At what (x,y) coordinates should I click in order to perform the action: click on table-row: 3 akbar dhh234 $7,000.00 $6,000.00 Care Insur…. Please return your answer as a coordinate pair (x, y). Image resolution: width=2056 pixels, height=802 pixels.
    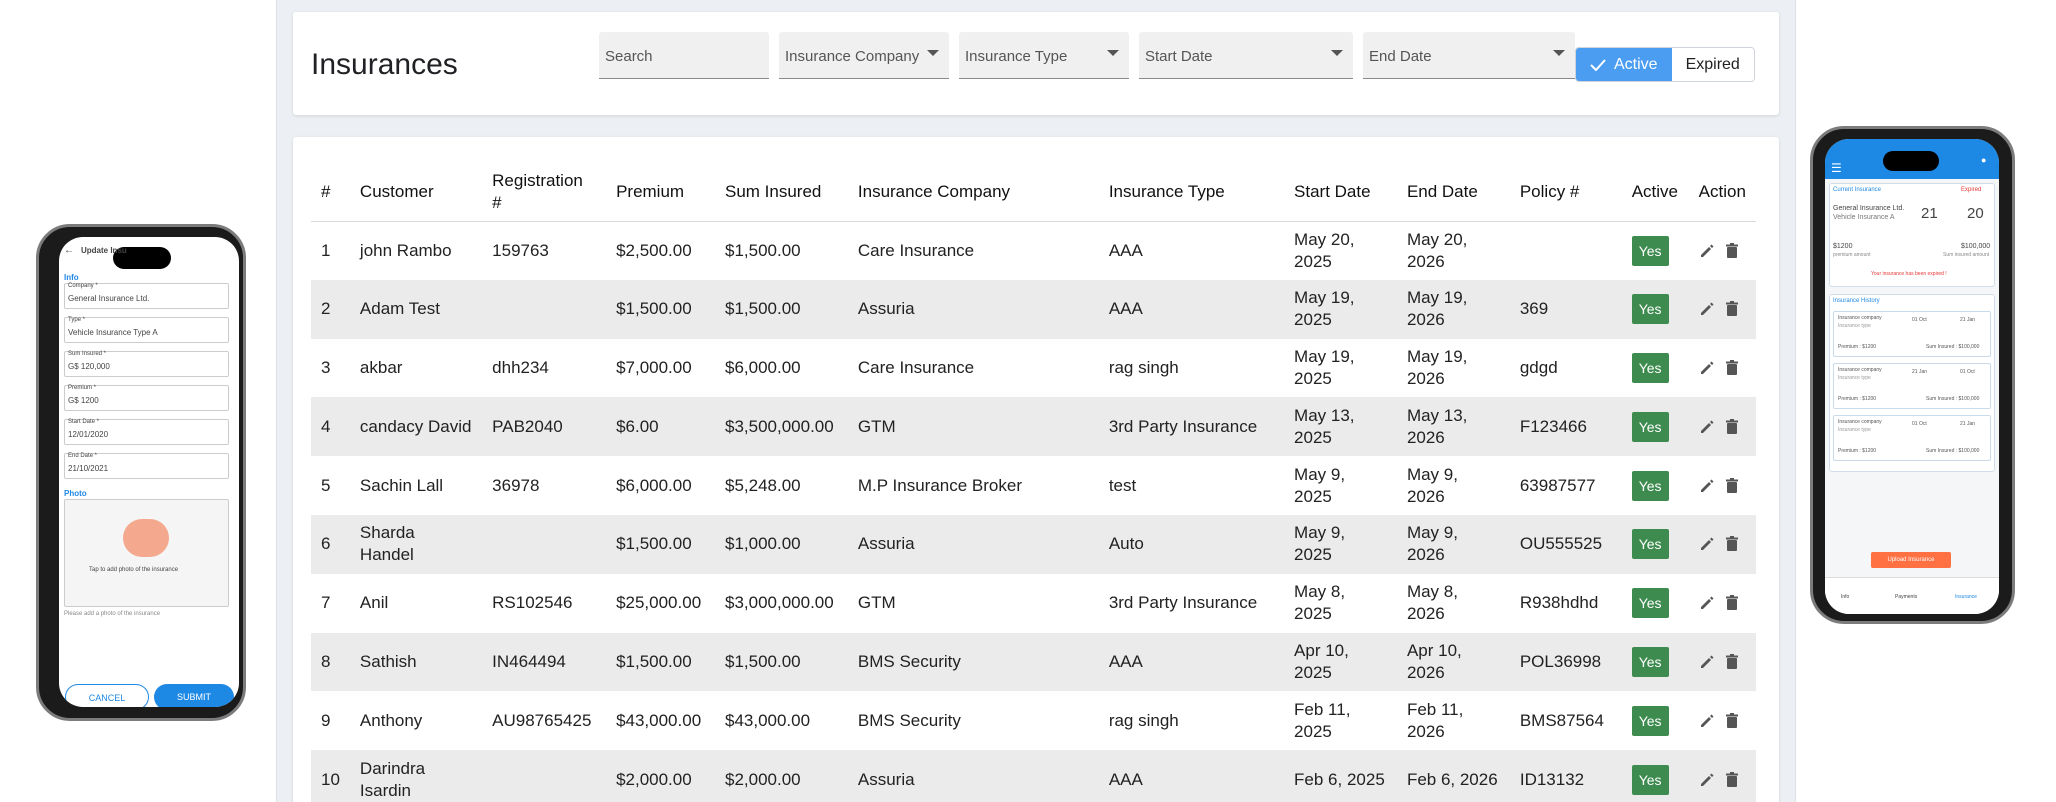
    Looking at the image, I should click on (1033, 368).